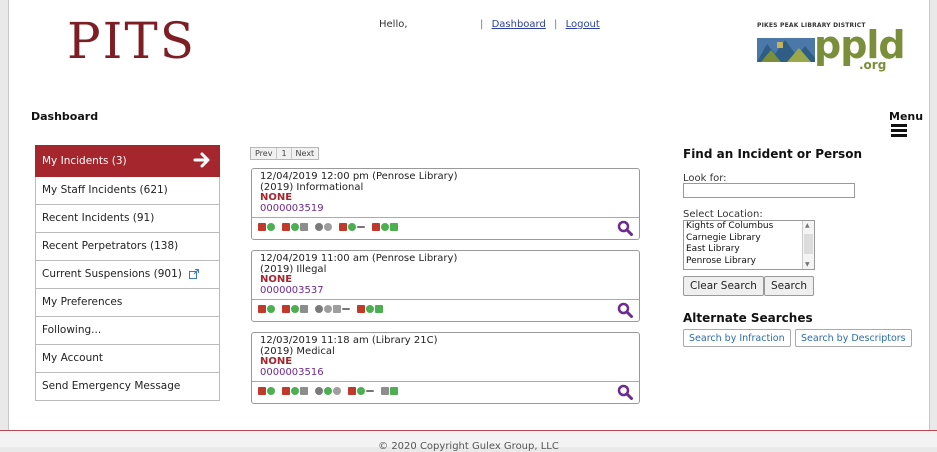 This screenshot has width=937, height=452. Describe the element at coordinates (127, 303) in the screenshot. I see `sidebar-item-my-preferences: My Preferences` at that location.